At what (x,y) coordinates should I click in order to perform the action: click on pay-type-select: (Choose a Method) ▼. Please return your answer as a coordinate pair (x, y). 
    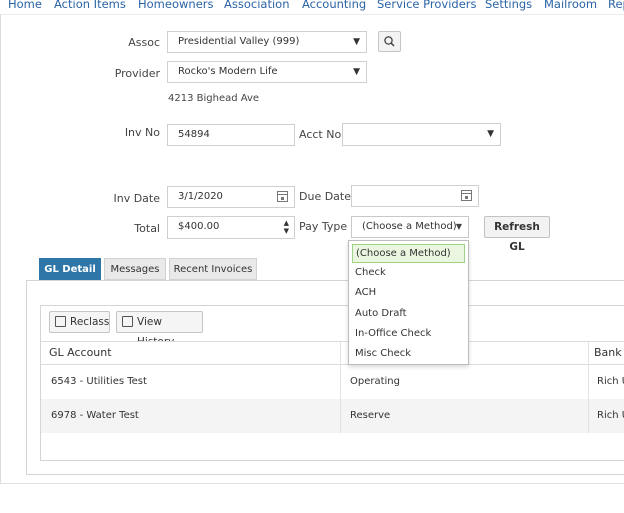
    Looking at the image, I should click on (410, 227).